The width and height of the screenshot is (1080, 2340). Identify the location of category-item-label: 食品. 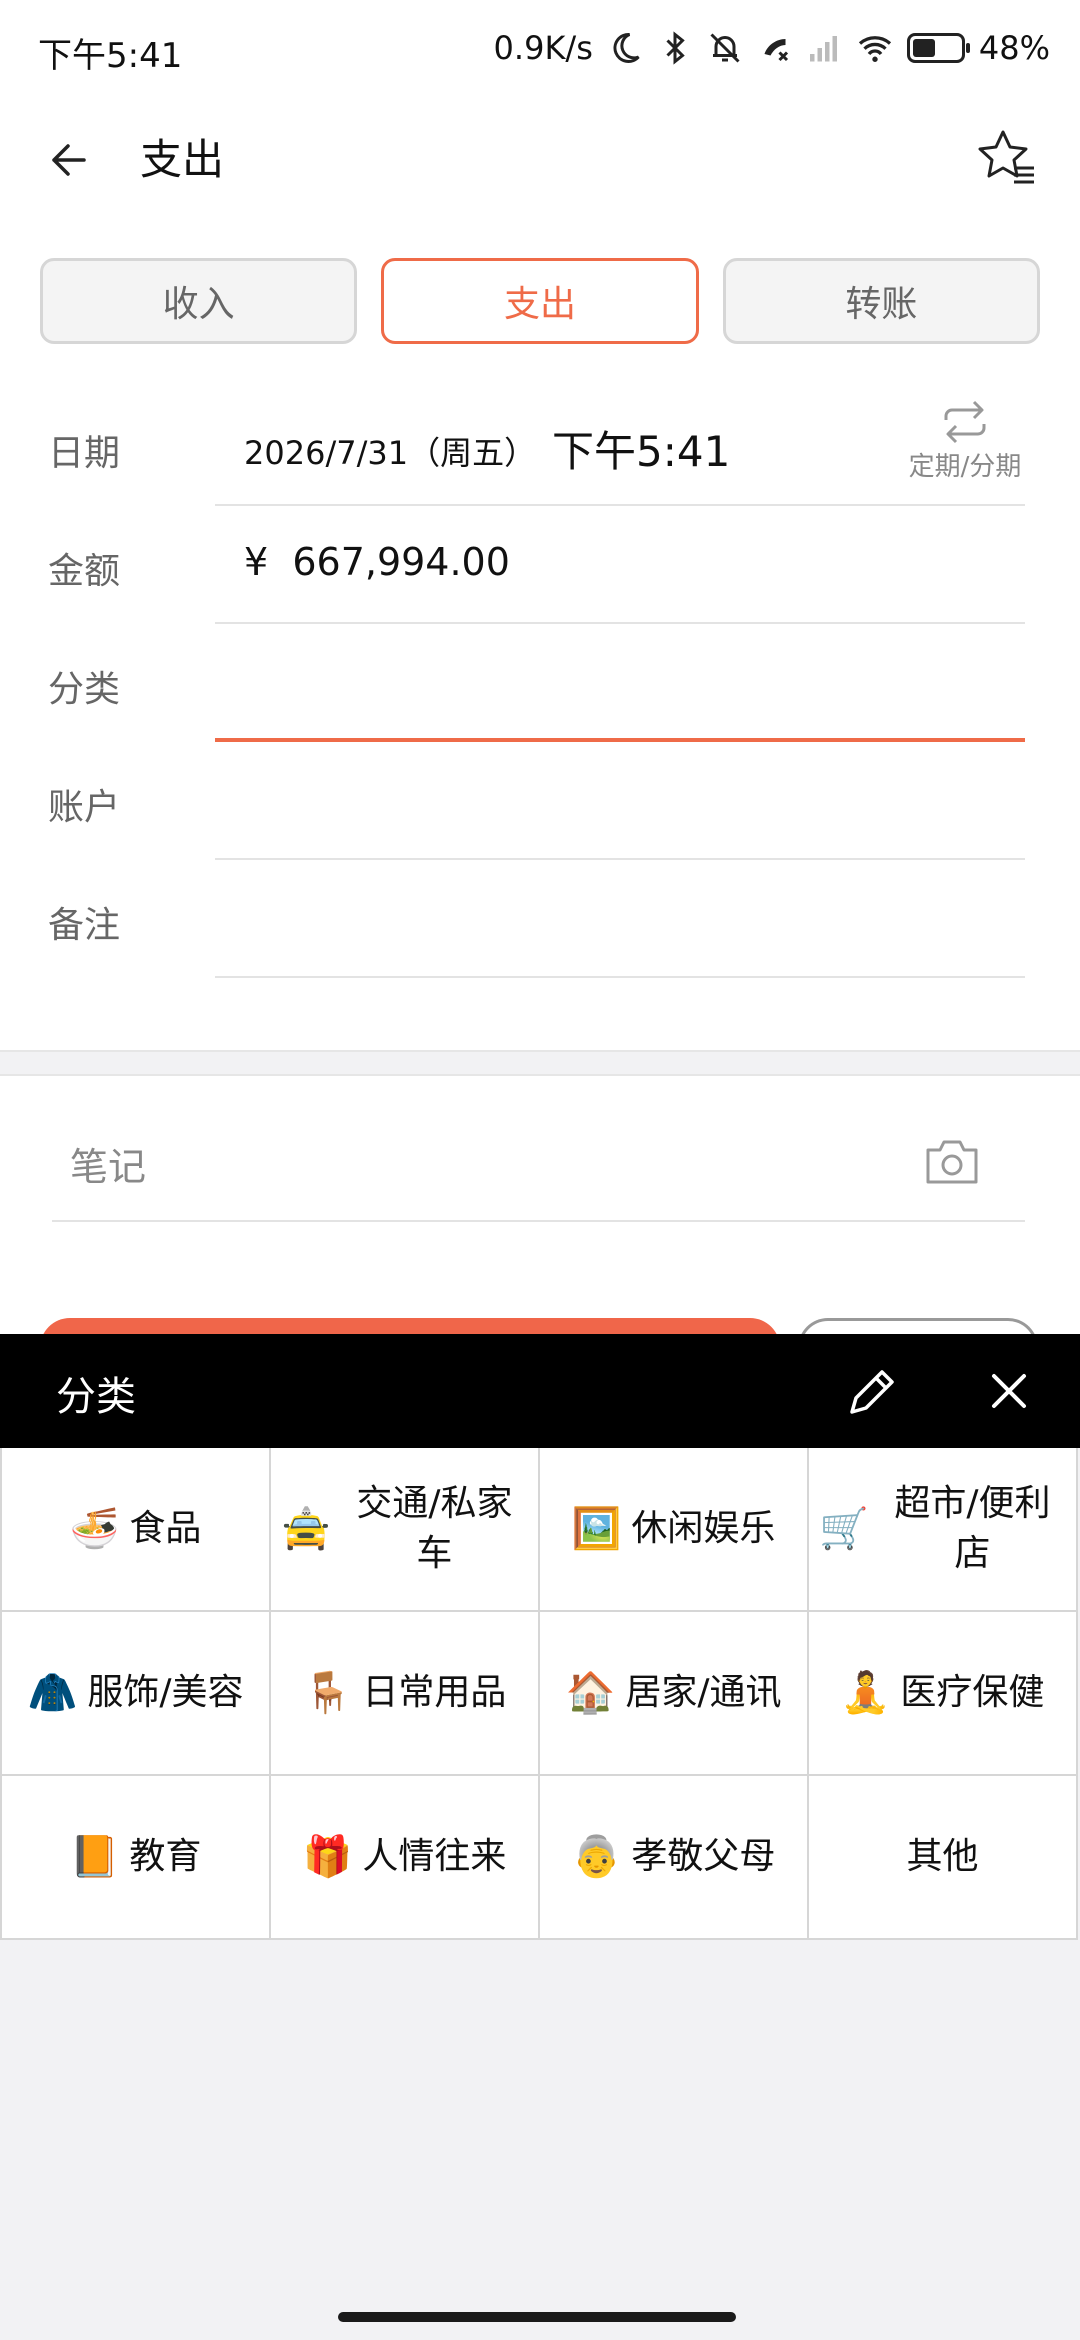
(165, 1528).